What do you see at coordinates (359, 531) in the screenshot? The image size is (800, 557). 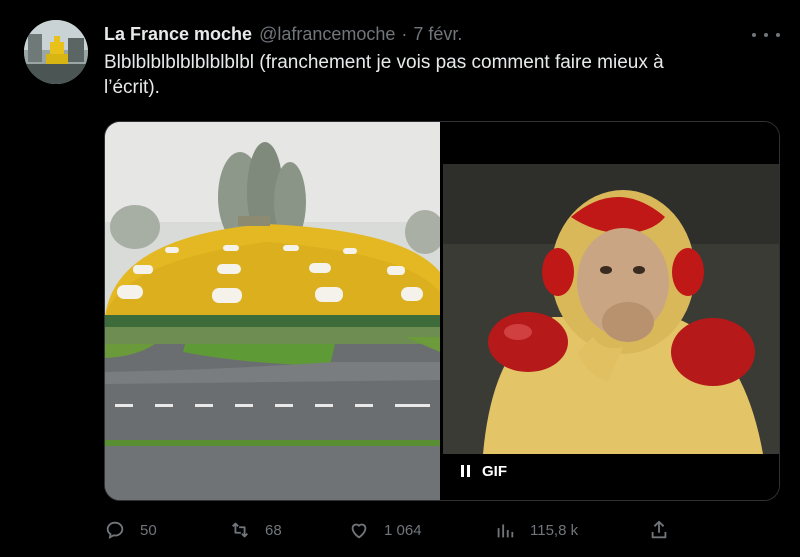 I see `heart-icon` at bounding box center [359, 531].